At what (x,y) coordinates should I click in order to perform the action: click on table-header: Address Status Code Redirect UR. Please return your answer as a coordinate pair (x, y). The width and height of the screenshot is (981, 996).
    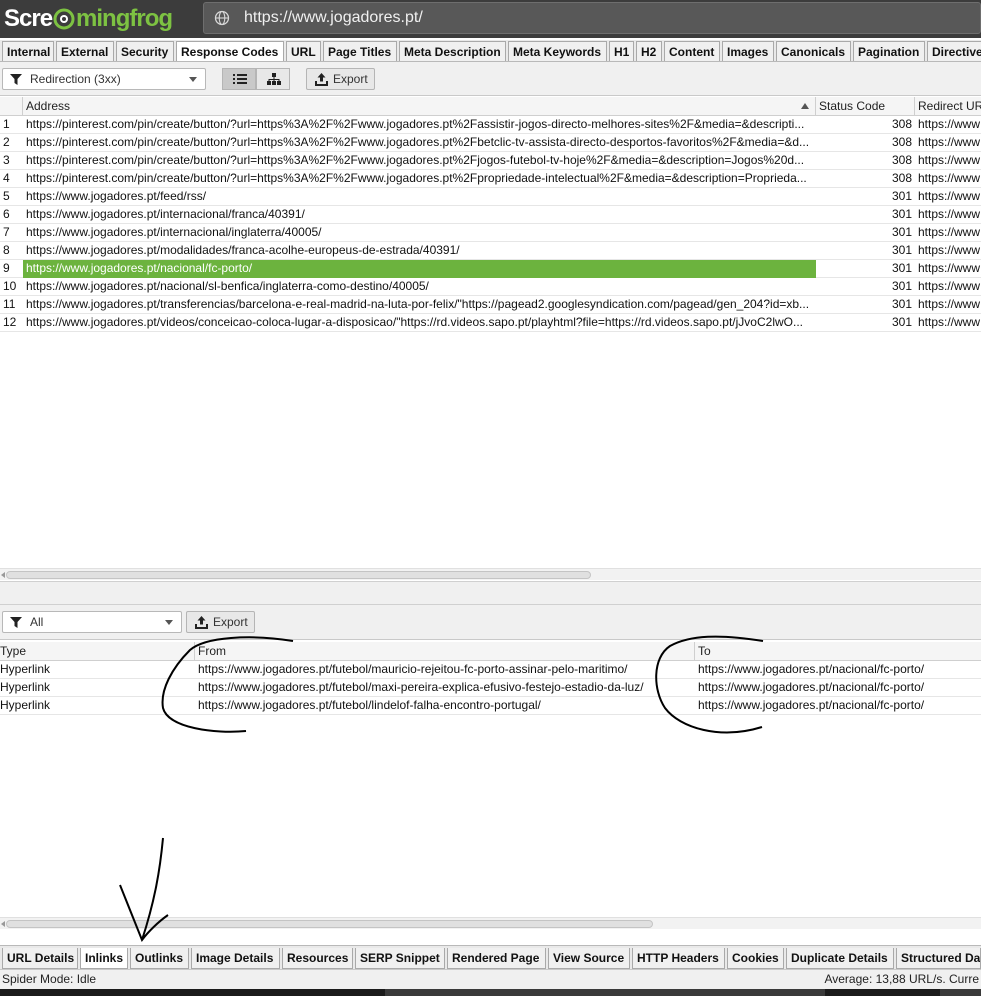
    Looking at the image, I should click on (490, 106).